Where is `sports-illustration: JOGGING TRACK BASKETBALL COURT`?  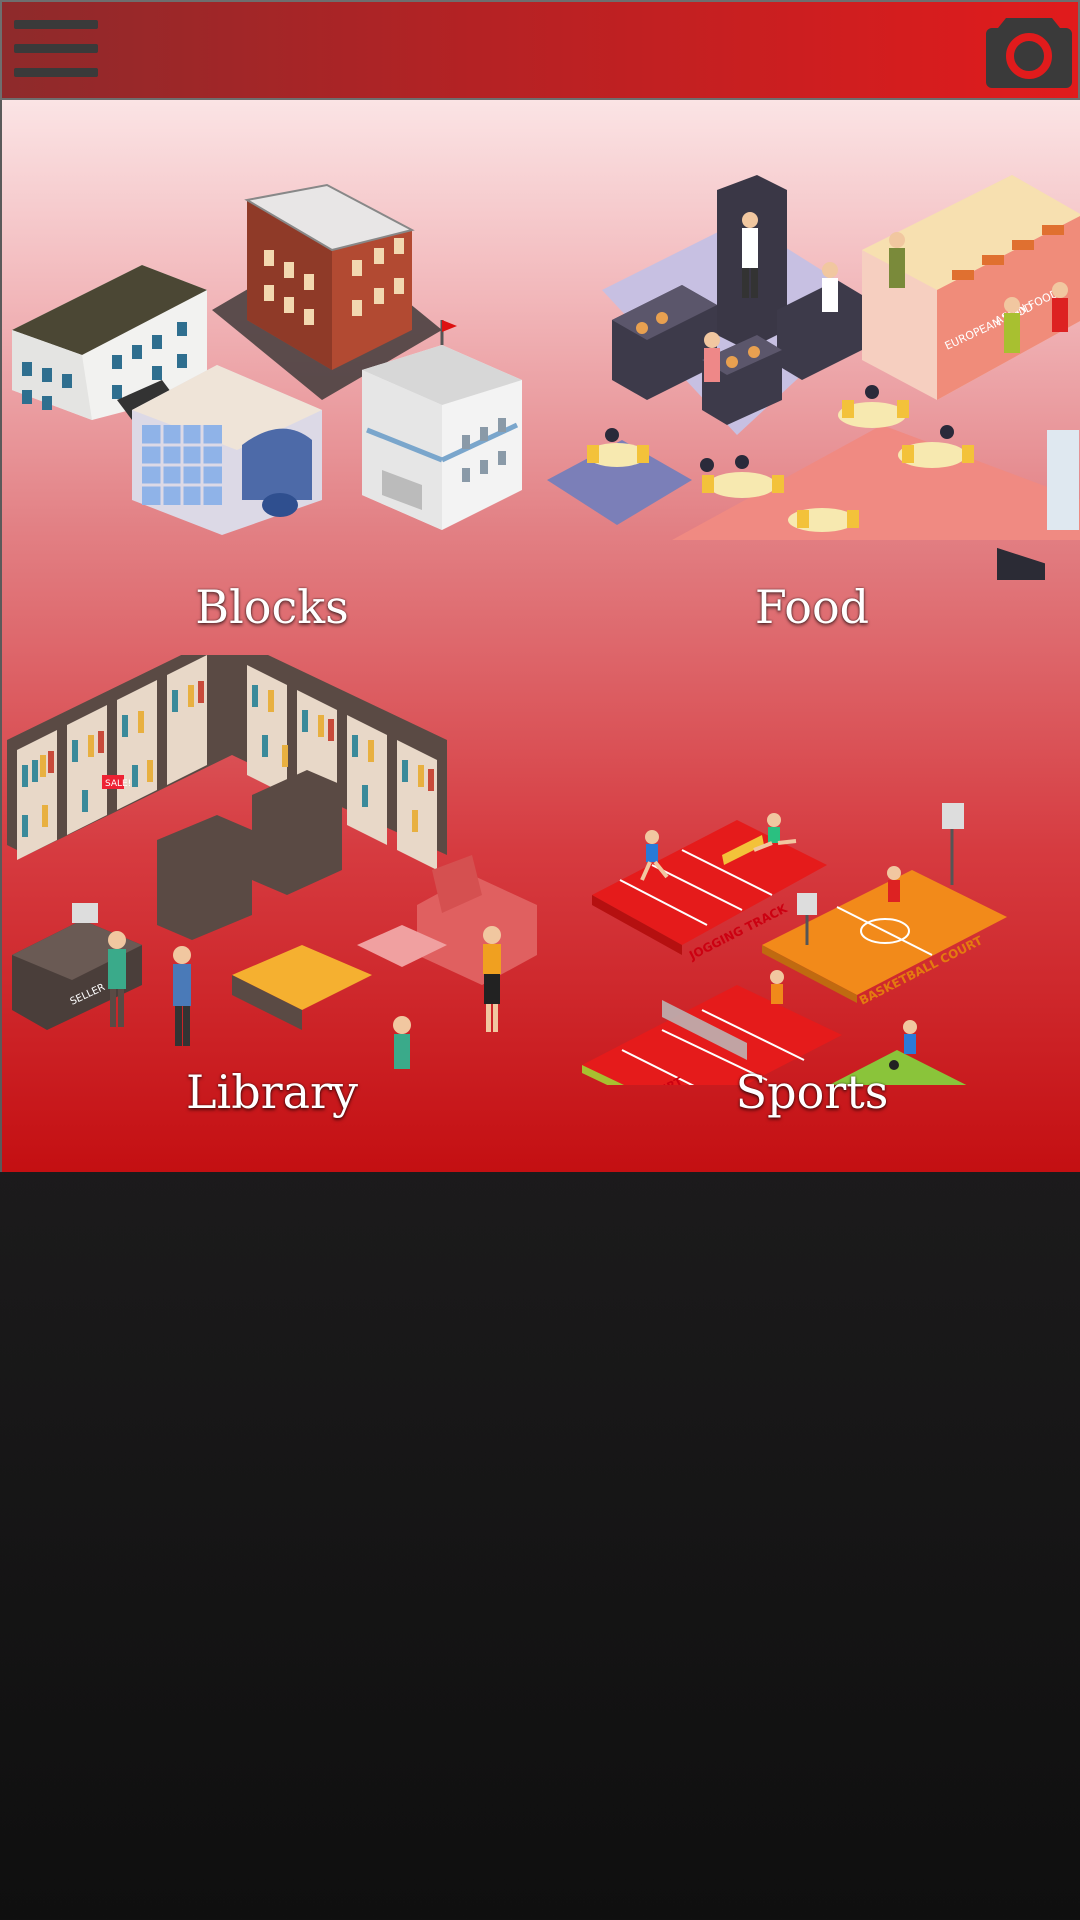
sports-illustration: JOGGING TRACK BASKETBALL COURT is located at coordinates (794, 944).